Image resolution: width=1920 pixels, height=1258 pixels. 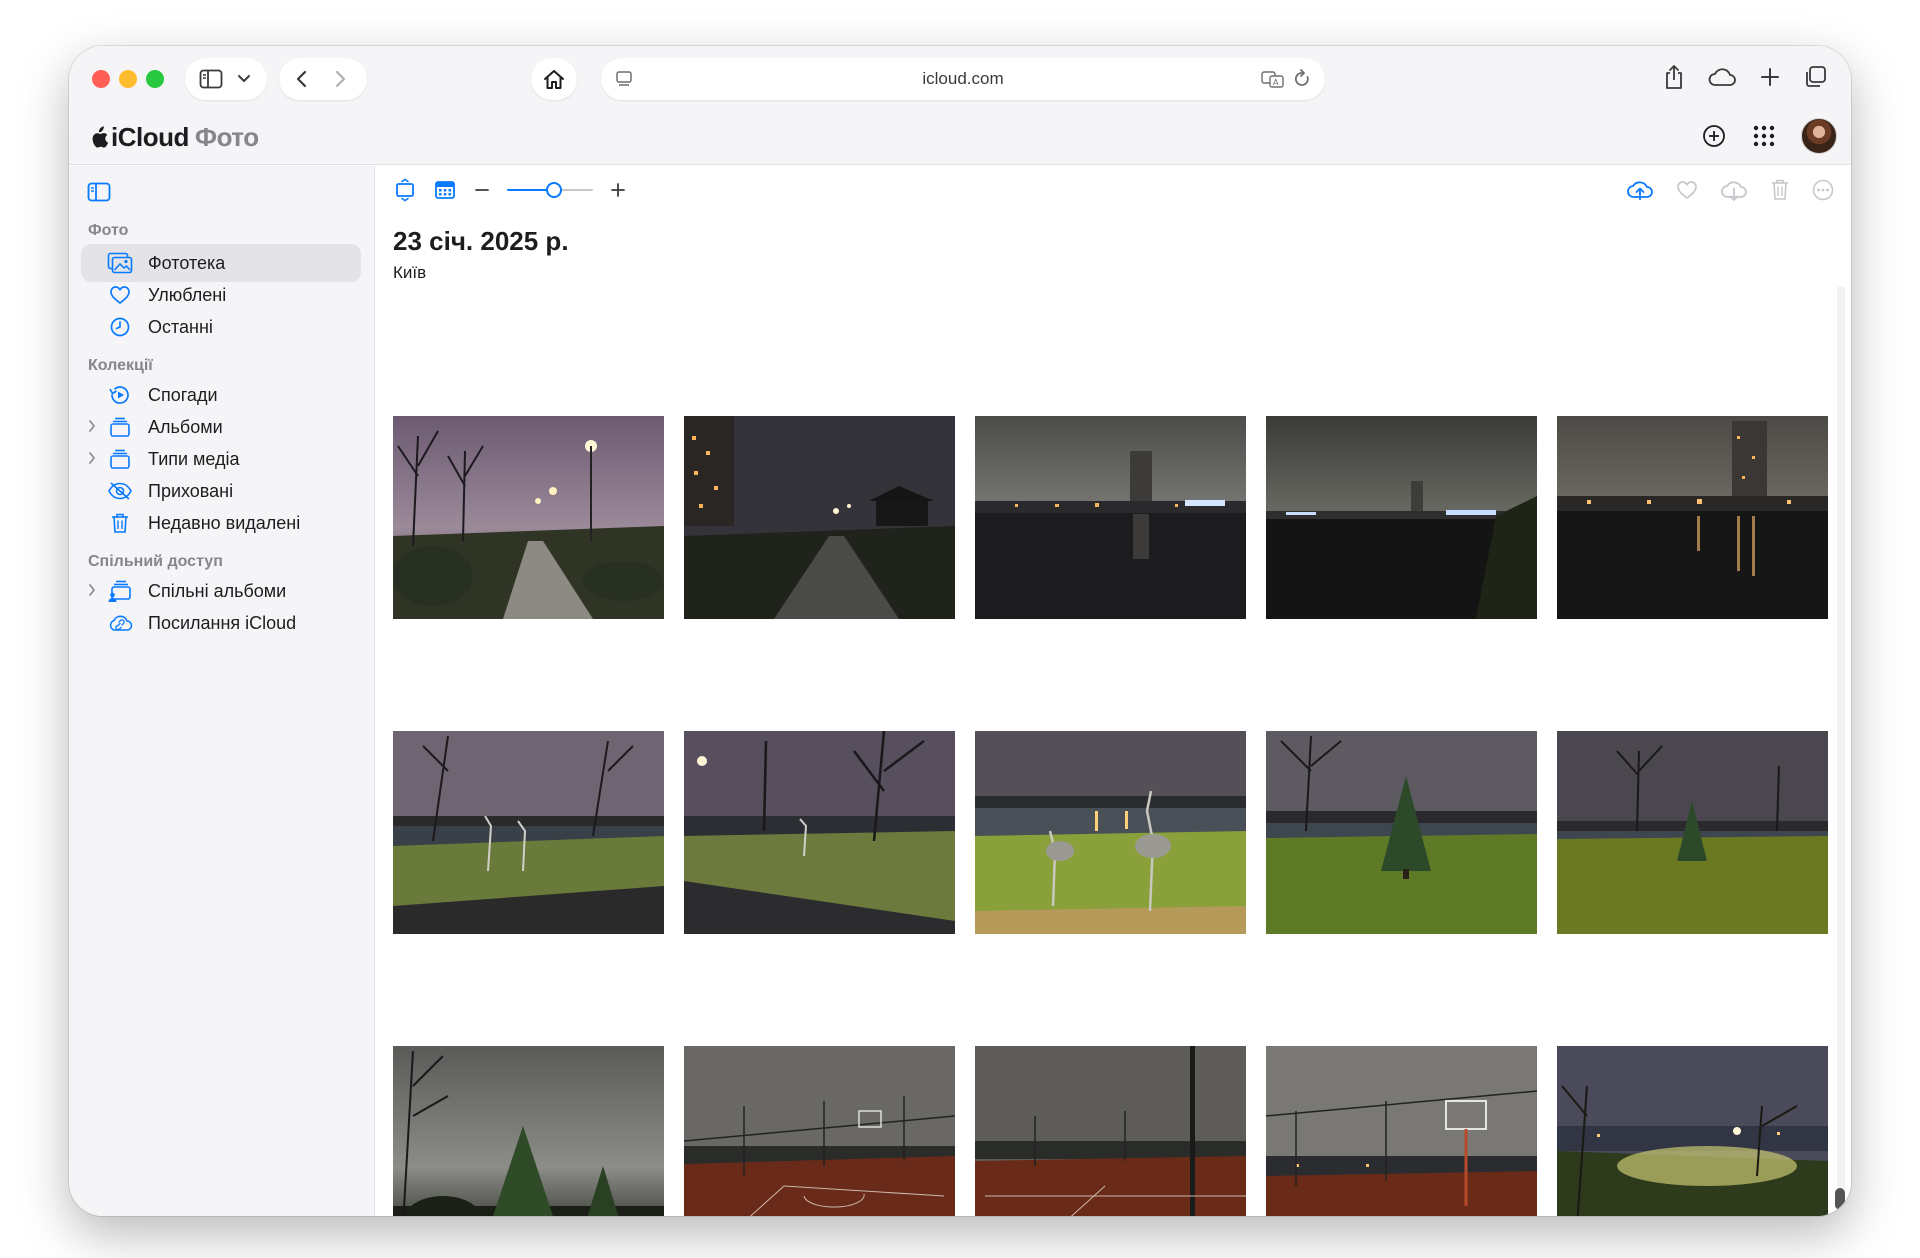 I want to click on svg-text: A, so click(x=1276, y=82).